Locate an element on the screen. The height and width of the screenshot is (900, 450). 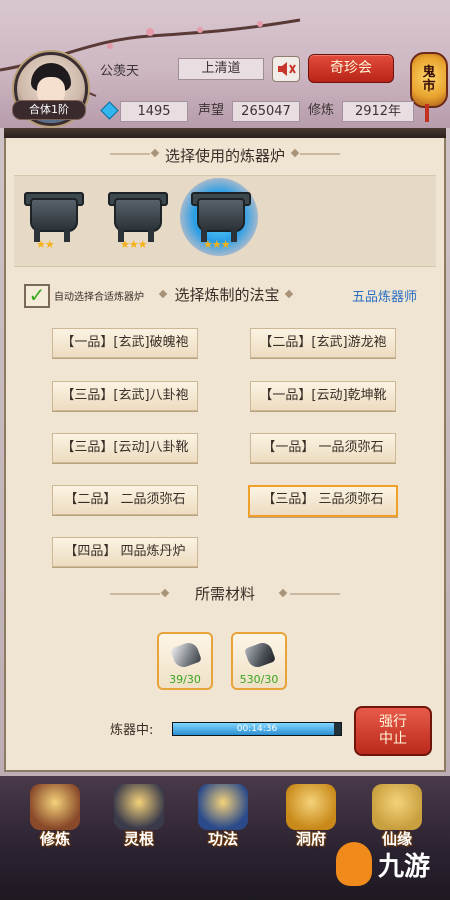
force-stop-button: 强行 中止 is located at coordinates (393, 731).